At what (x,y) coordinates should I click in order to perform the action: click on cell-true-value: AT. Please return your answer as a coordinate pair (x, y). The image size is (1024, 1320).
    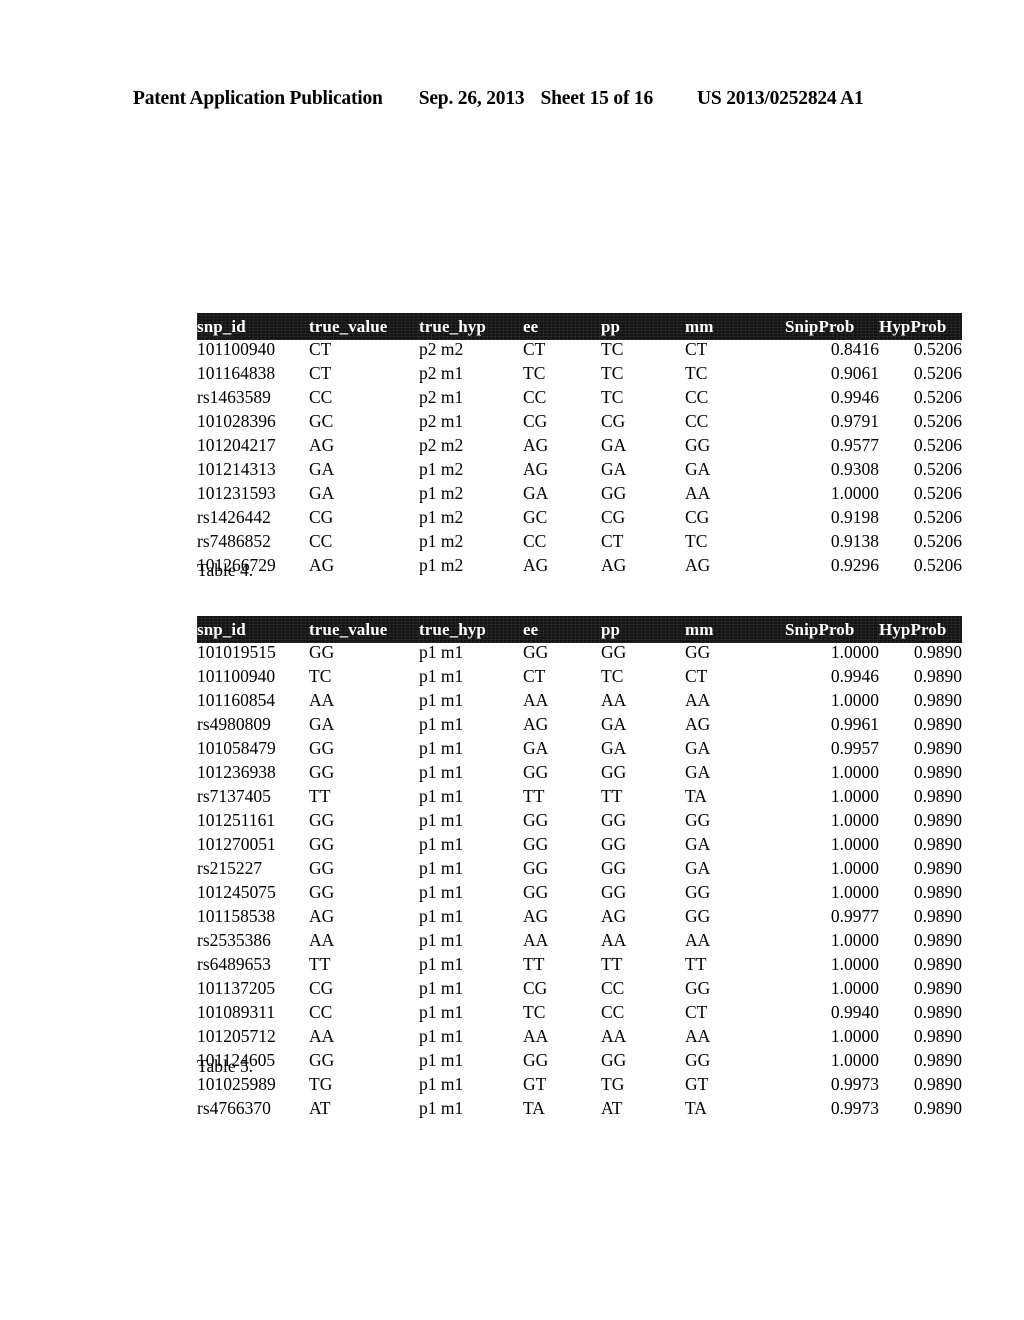
    Looking at the image, I should click on (320, 1108).